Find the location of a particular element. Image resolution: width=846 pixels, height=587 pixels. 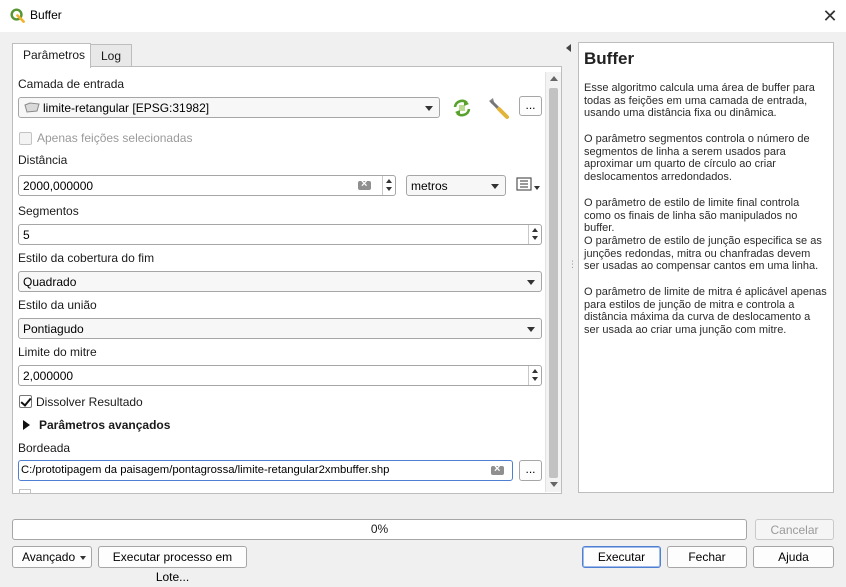

scroll-down-icon is located at coordinates (554, 484).